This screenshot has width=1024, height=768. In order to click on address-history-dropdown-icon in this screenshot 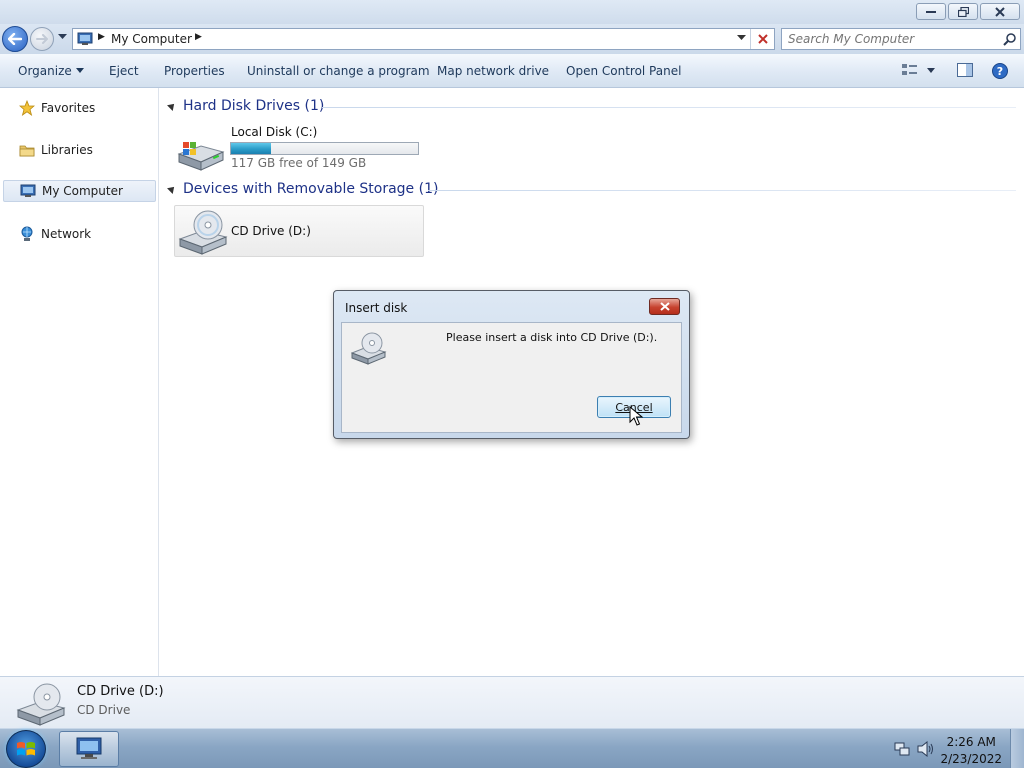, I will do `click(741, 38)`.